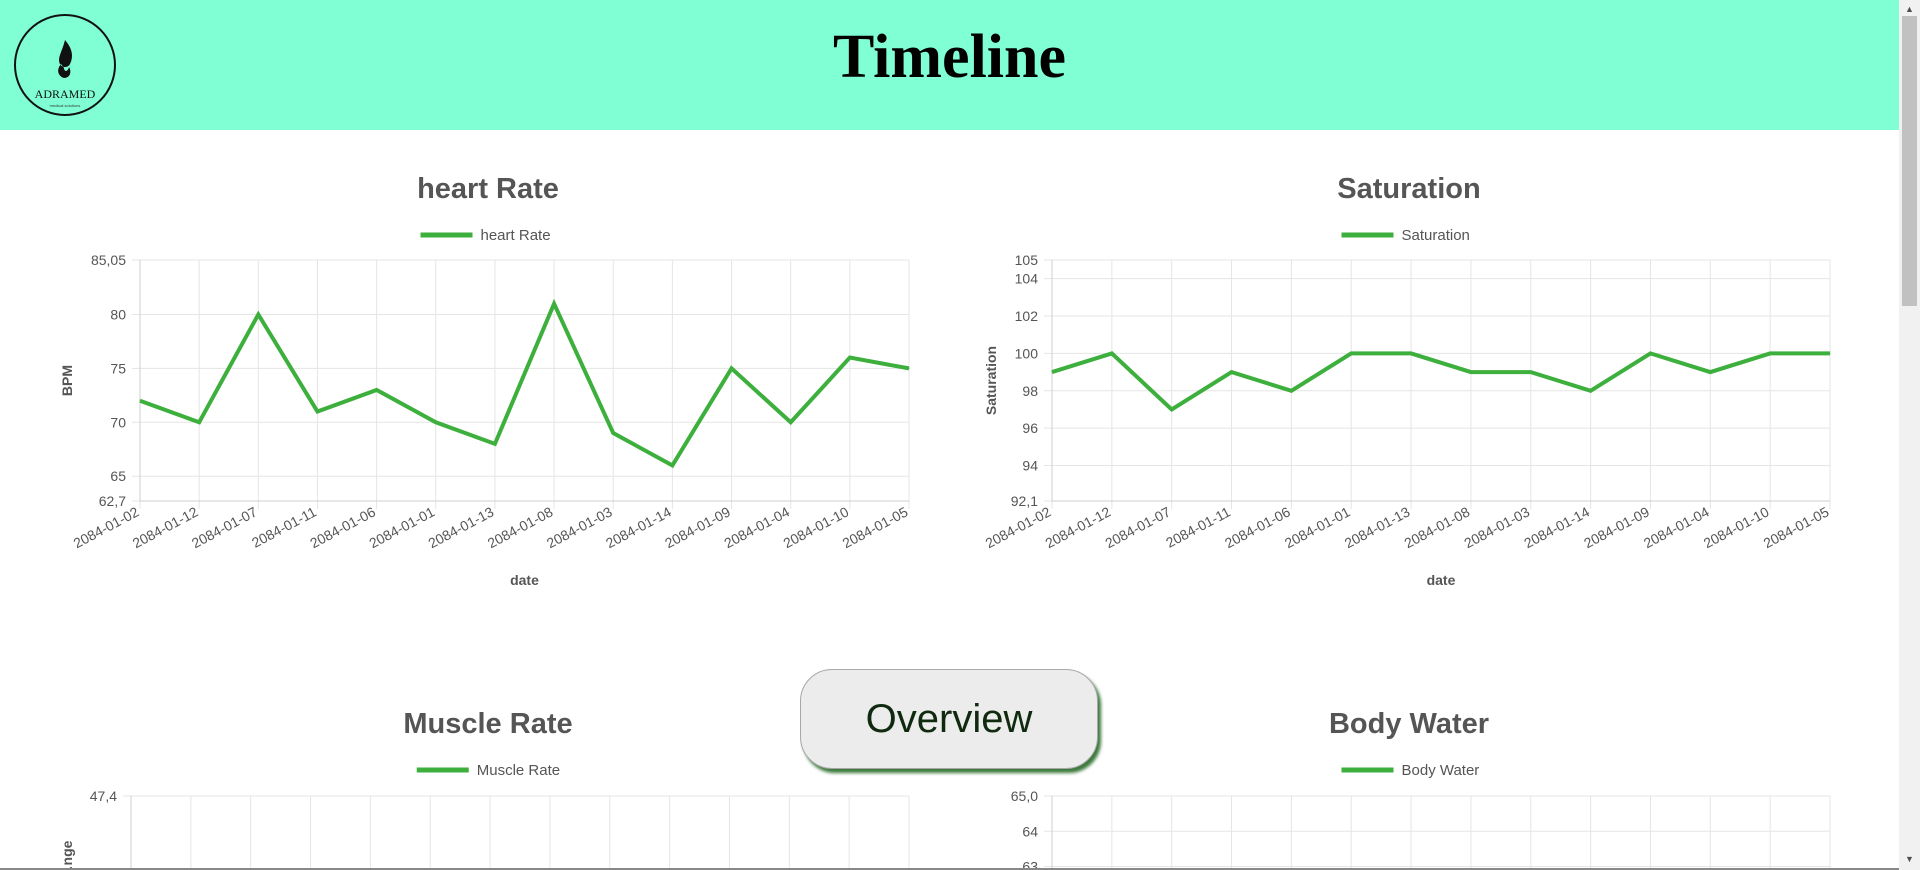 The image size is (1920, 870). Describe the element at coordinates (1909, 435) in the screenshot. I see `vertical-scrollbar: ▲ ▼` at that location.